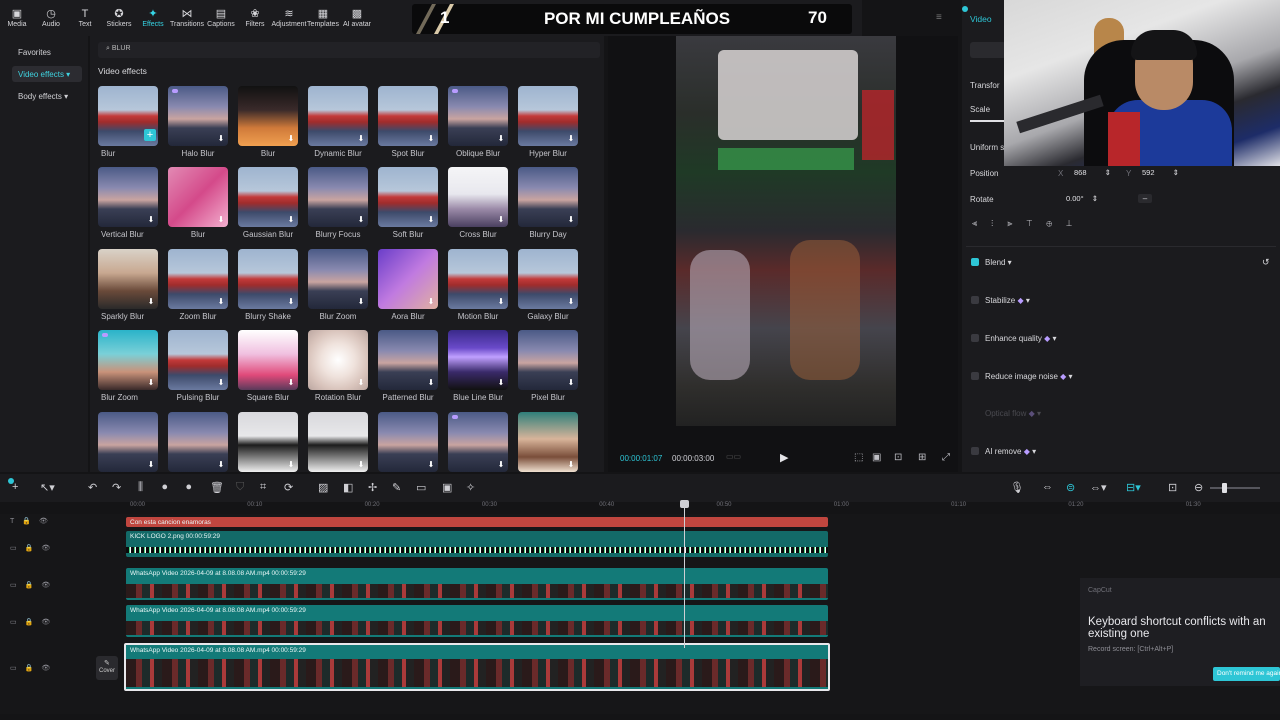 The width and height of the screenshot is (1280, 720). What do you see at coordinates (323, 18) in the screenshot?
I see `tool-templates: ▦ Templates` at bounding box center [323, 18].